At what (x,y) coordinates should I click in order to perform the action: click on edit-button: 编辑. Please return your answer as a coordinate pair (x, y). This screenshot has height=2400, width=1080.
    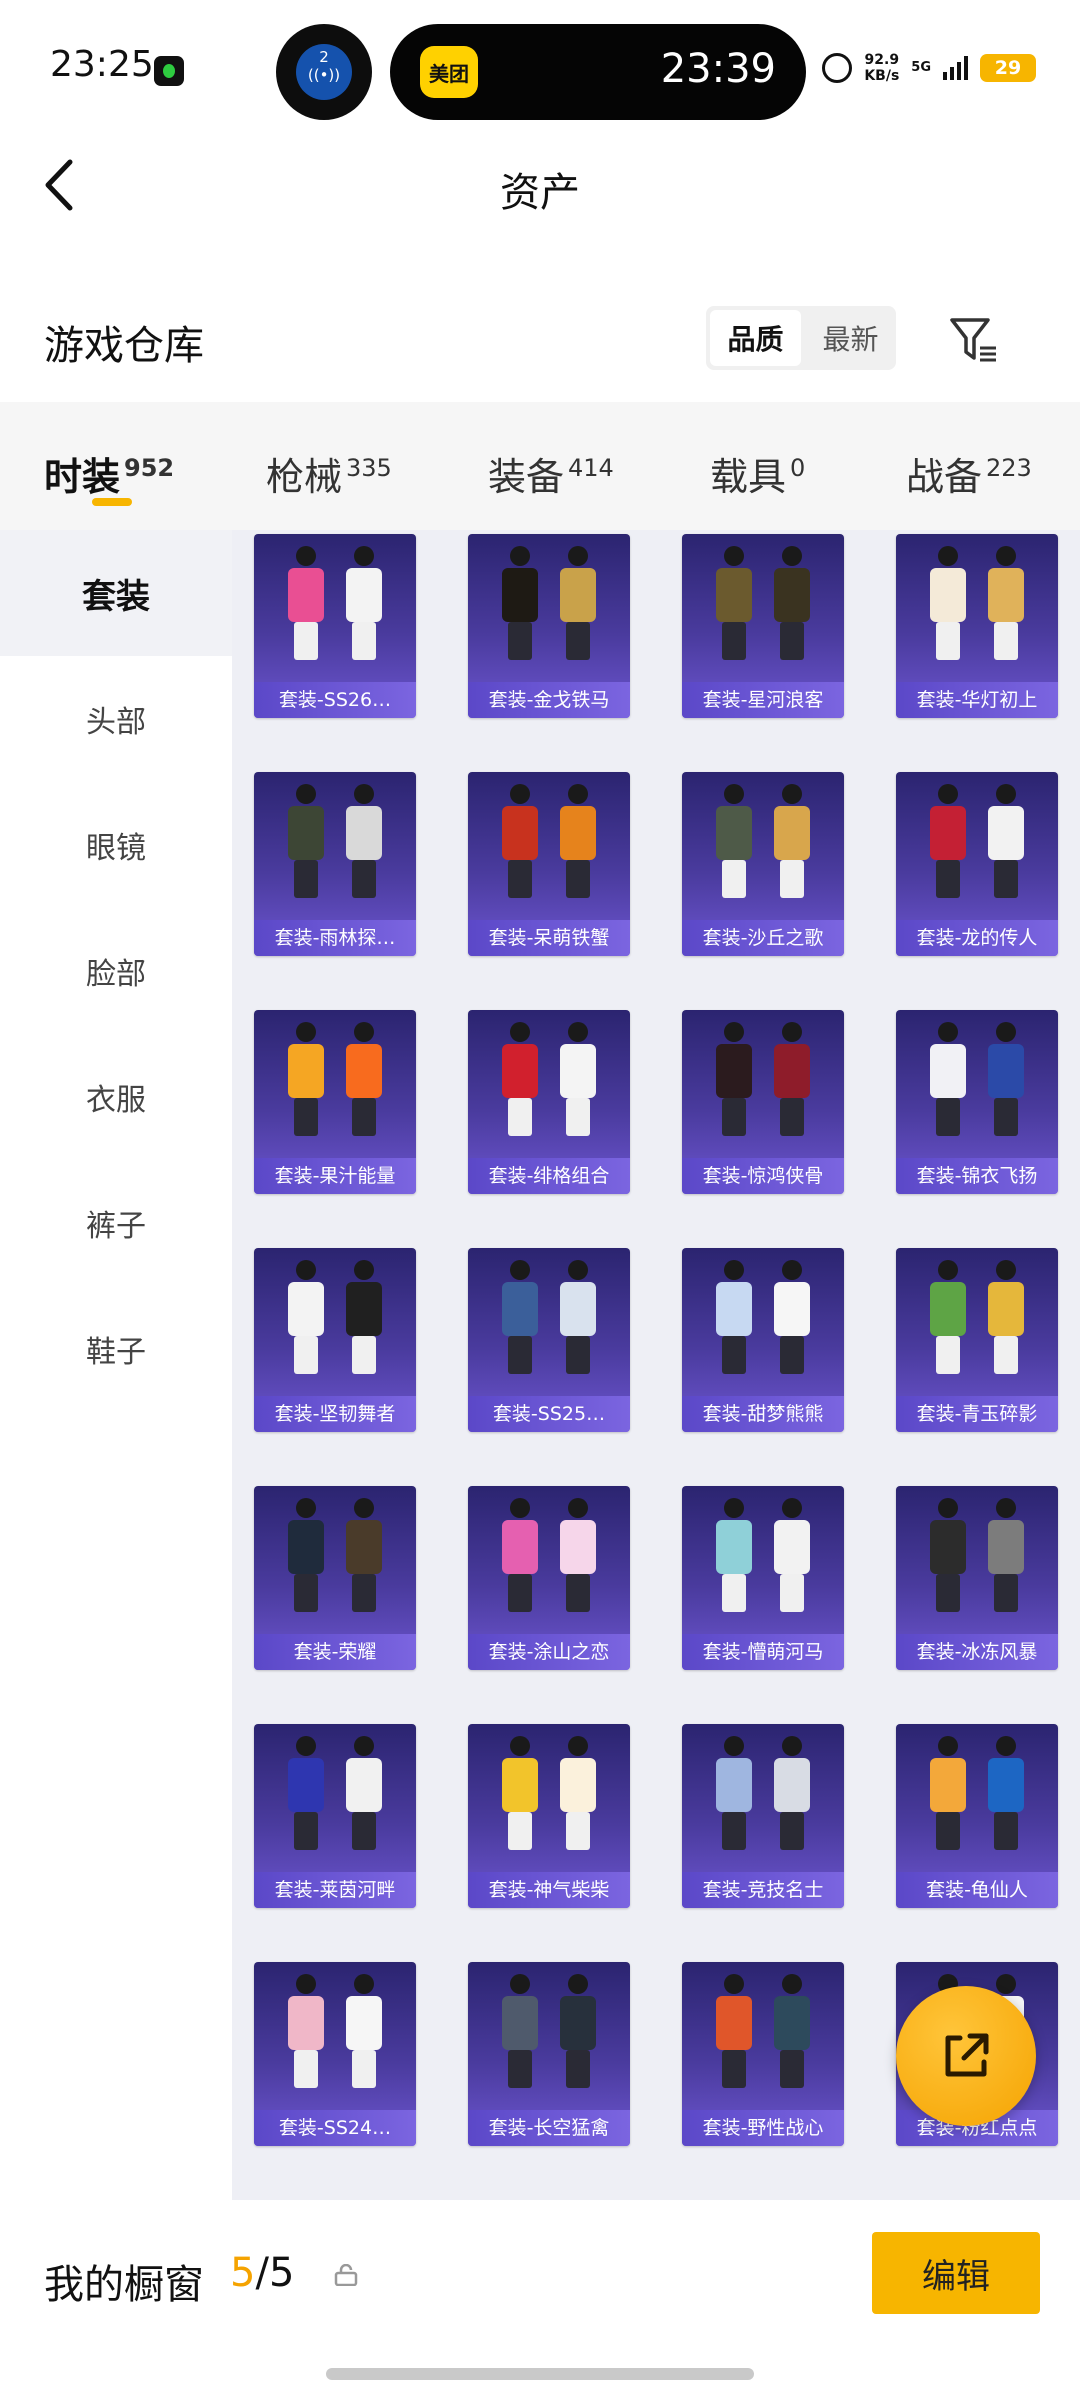
    Looking at the image, I should click on (956, 2273).